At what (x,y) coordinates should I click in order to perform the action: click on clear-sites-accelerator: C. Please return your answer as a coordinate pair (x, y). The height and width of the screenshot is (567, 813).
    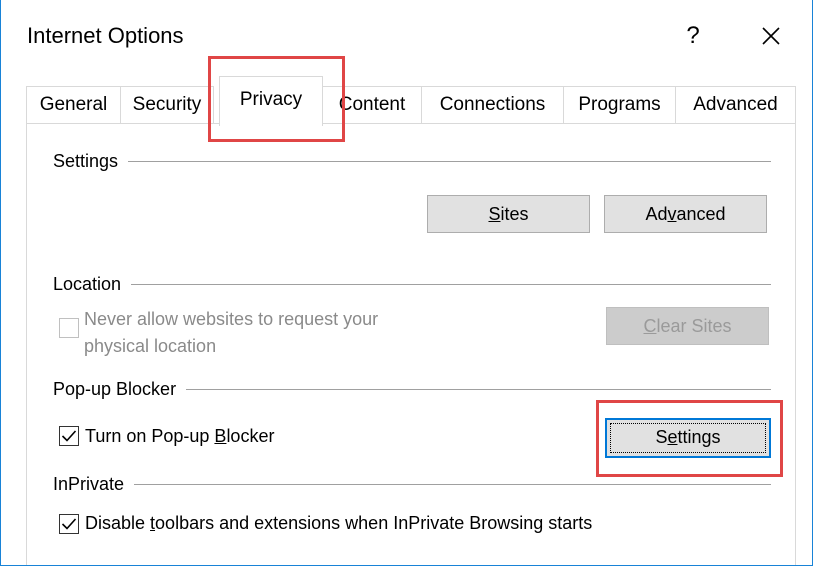
    Looking at the image, I should click on (650, 326).